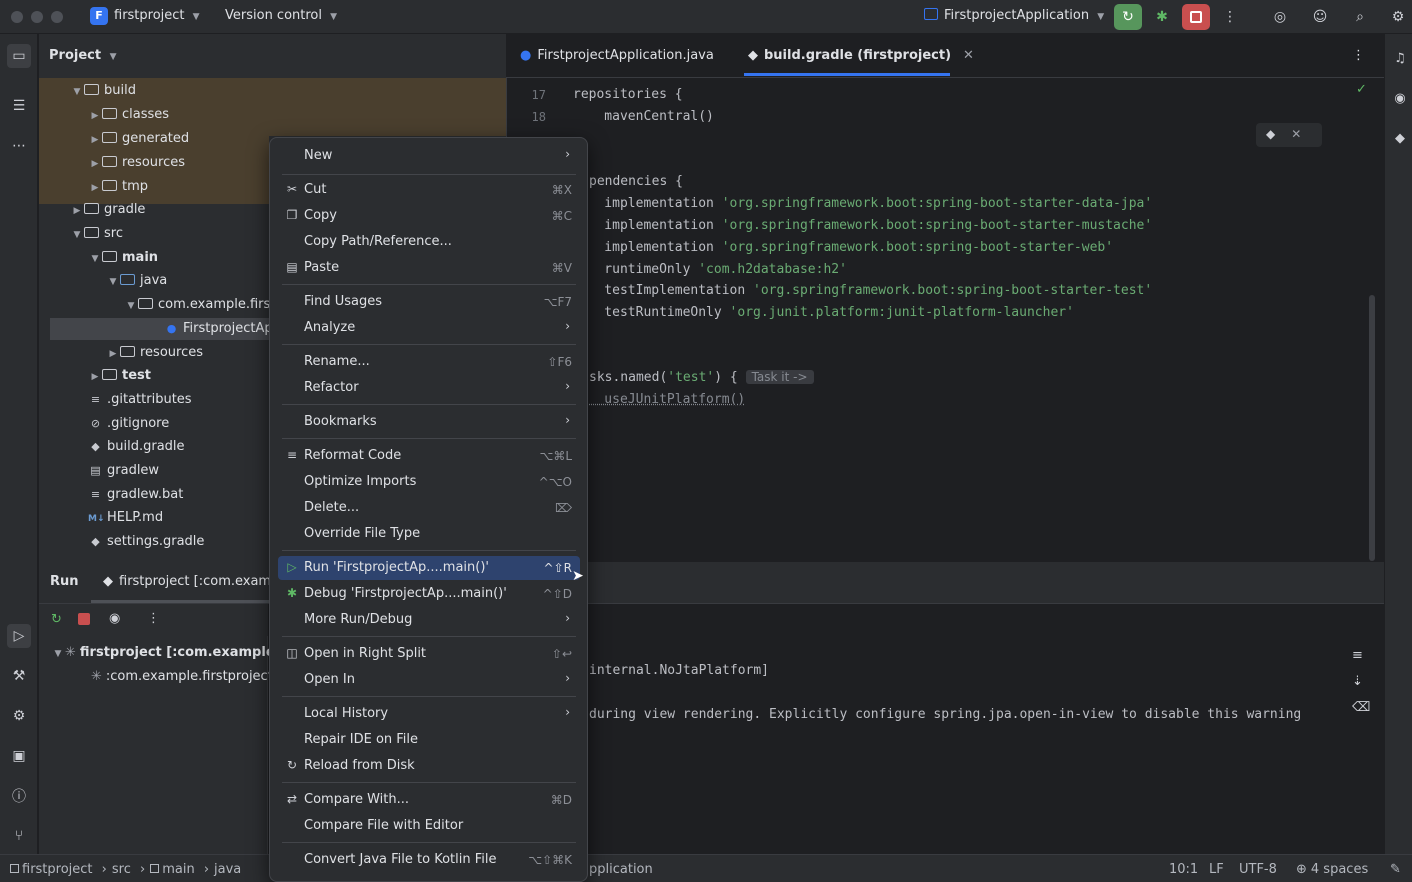 This screenshot has width=1412, height=882. I want to click on menu-item-label: Override File Type, so click(362, 533).